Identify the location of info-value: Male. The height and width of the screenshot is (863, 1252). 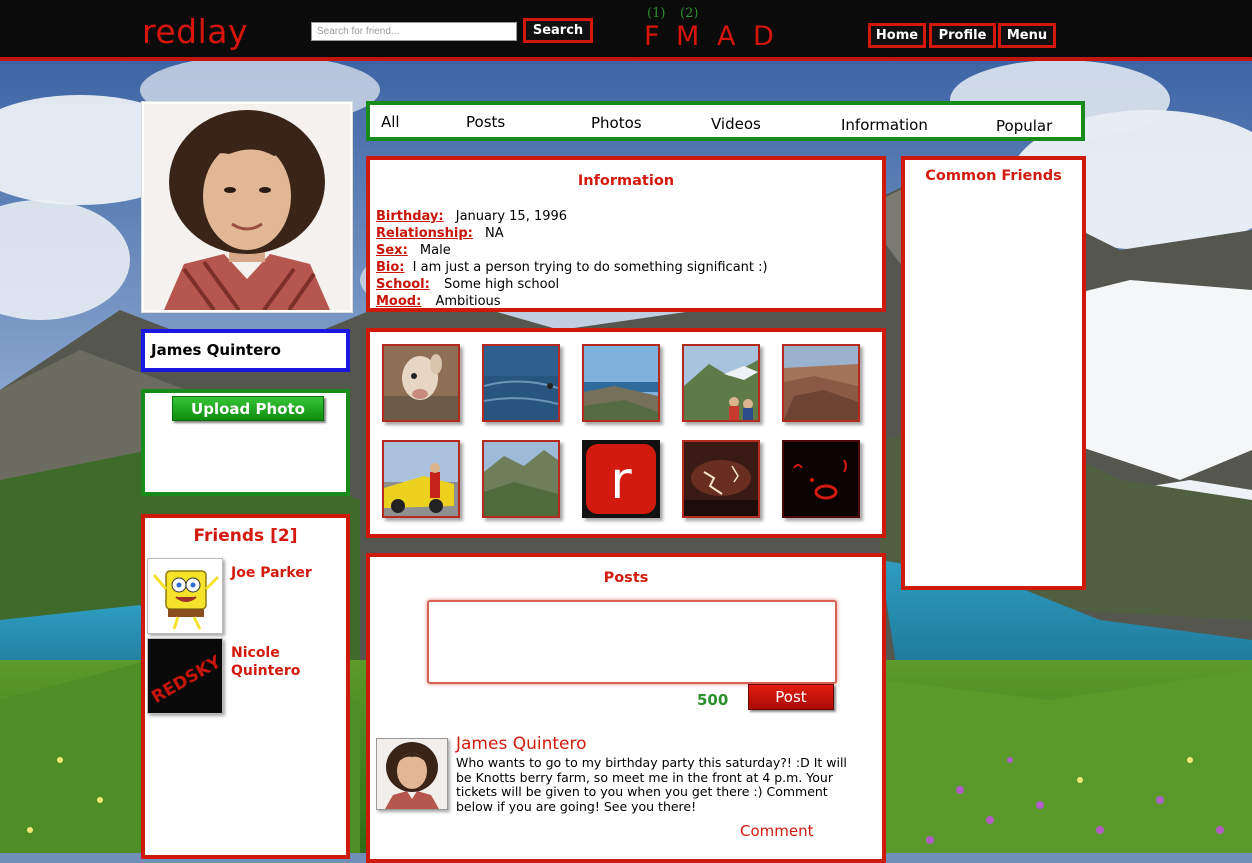
(435, 250).